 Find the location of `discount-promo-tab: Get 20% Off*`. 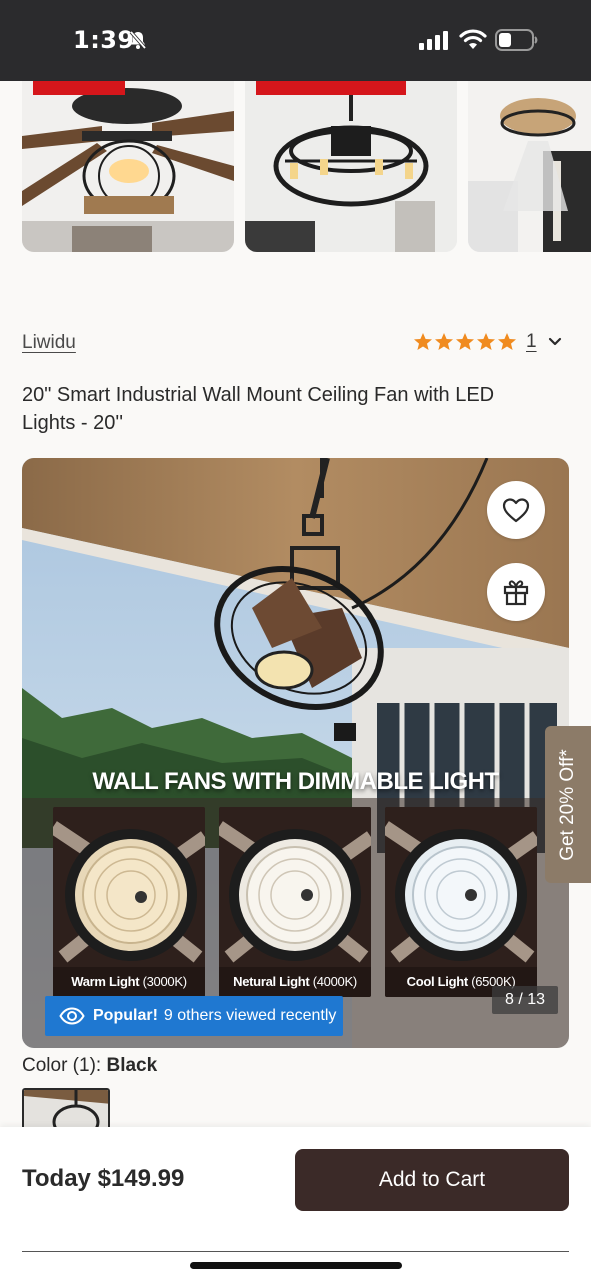

discount-promo-tab: Get 20% Off* is located at coordinates (568, 804).